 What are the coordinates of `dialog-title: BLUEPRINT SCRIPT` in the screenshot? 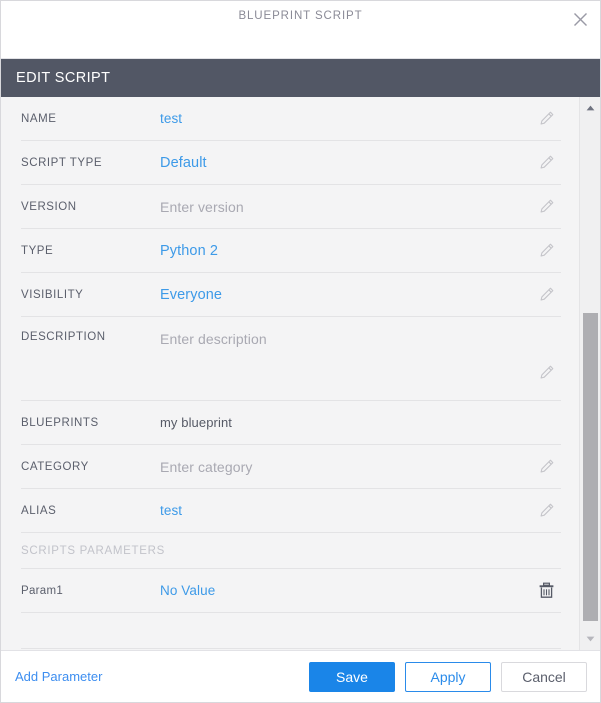 It's located at (300, 16).